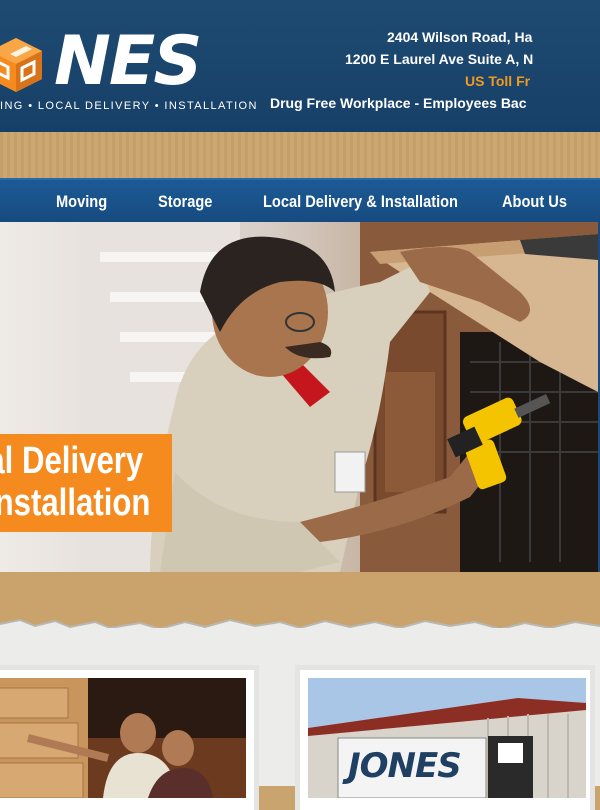 This screenshot has width=600, height=810. Describe the element at coordinates (72, 461) in the screenshot. I see `hero-banner-line-1: cal Delivery` at that location.